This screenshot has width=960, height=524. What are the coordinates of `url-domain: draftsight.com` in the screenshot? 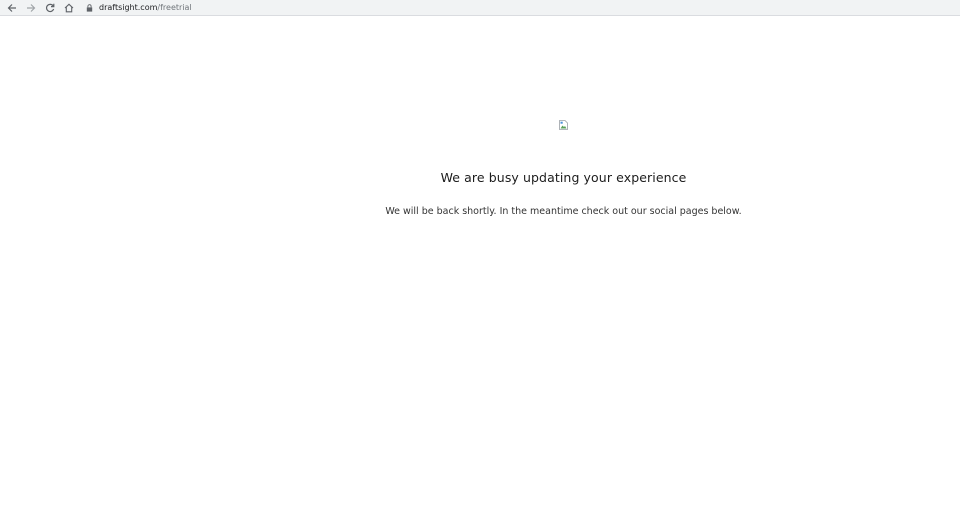 It's located at (128, 7).